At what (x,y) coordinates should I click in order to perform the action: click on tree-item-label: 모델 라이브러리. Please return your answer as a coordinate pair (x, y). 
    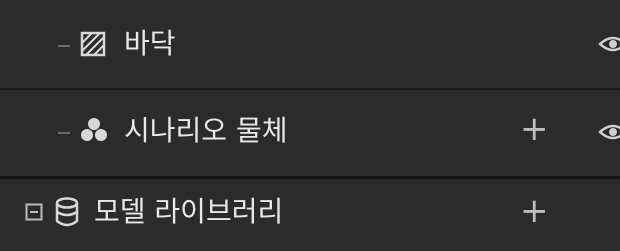
    Looking at the image, I should click on (189, 211).